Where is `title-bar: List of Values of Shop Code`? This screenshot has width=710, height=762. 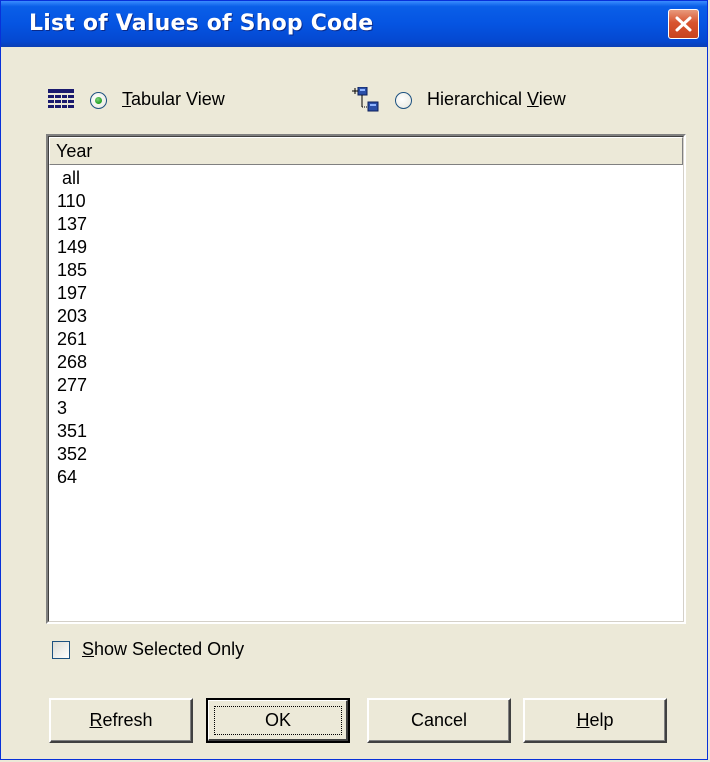
title-bar: List of Values of Shop Code is located at coordinates (354, 24).